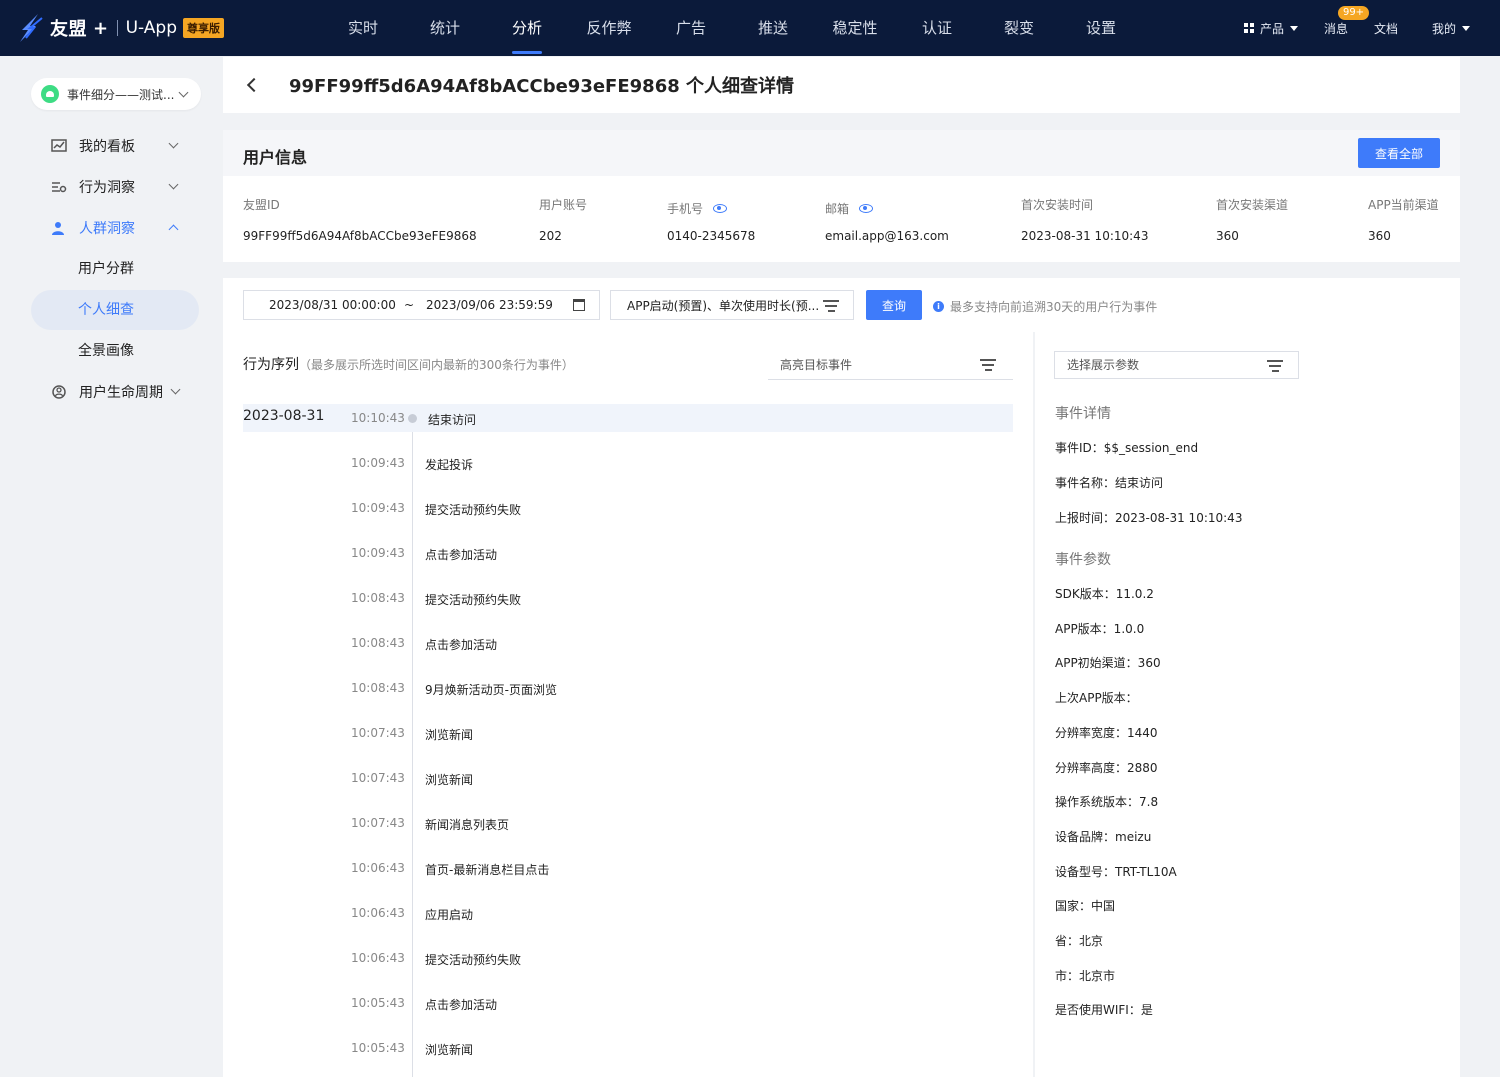 The image size is (1500, 1077). What do you see at coordinates (841, 153) in the screenshot?
I see `user-info-header: 用户信息 查看全部` at bounding box center [841, 153].